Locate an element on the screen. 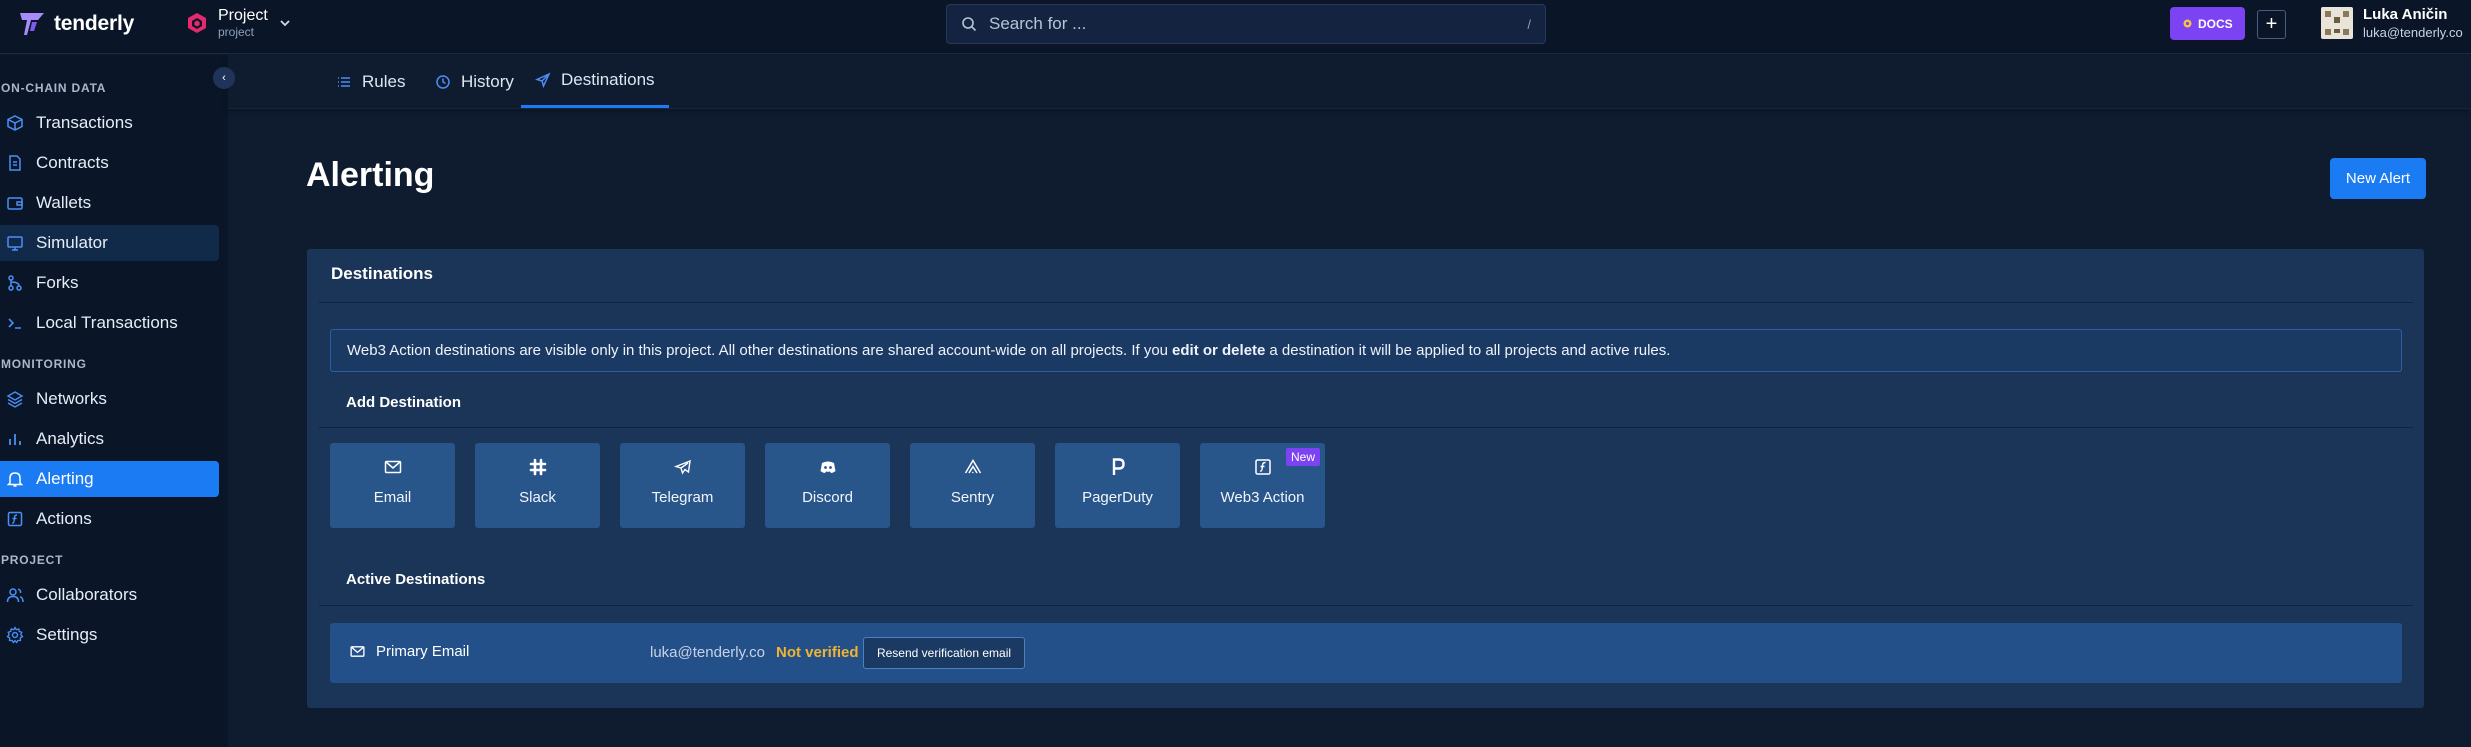 Image resolution: width=2471 pixels, height=747 pixels. sidebar-item-contracts: Contracts is located at coordinates (109, 163).